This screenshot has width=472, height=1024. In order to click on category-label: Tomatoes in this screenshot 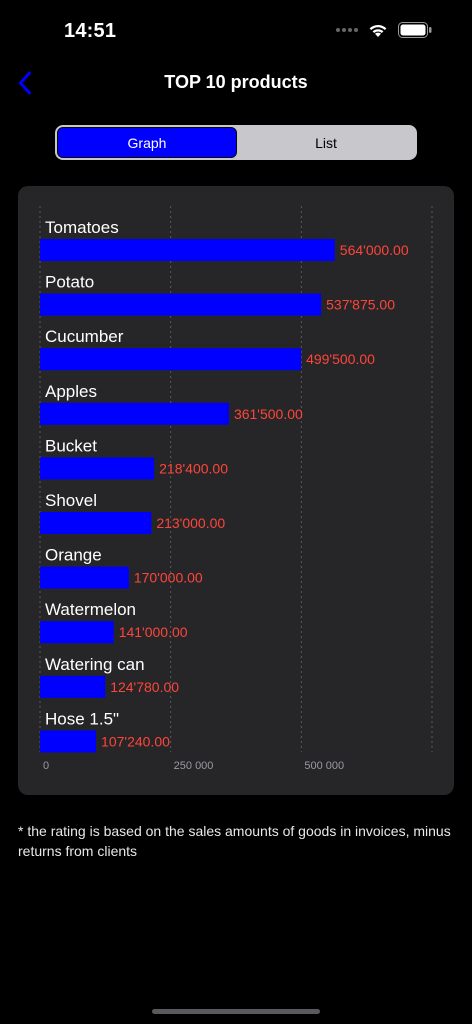, I will do `click(82, 227)`.